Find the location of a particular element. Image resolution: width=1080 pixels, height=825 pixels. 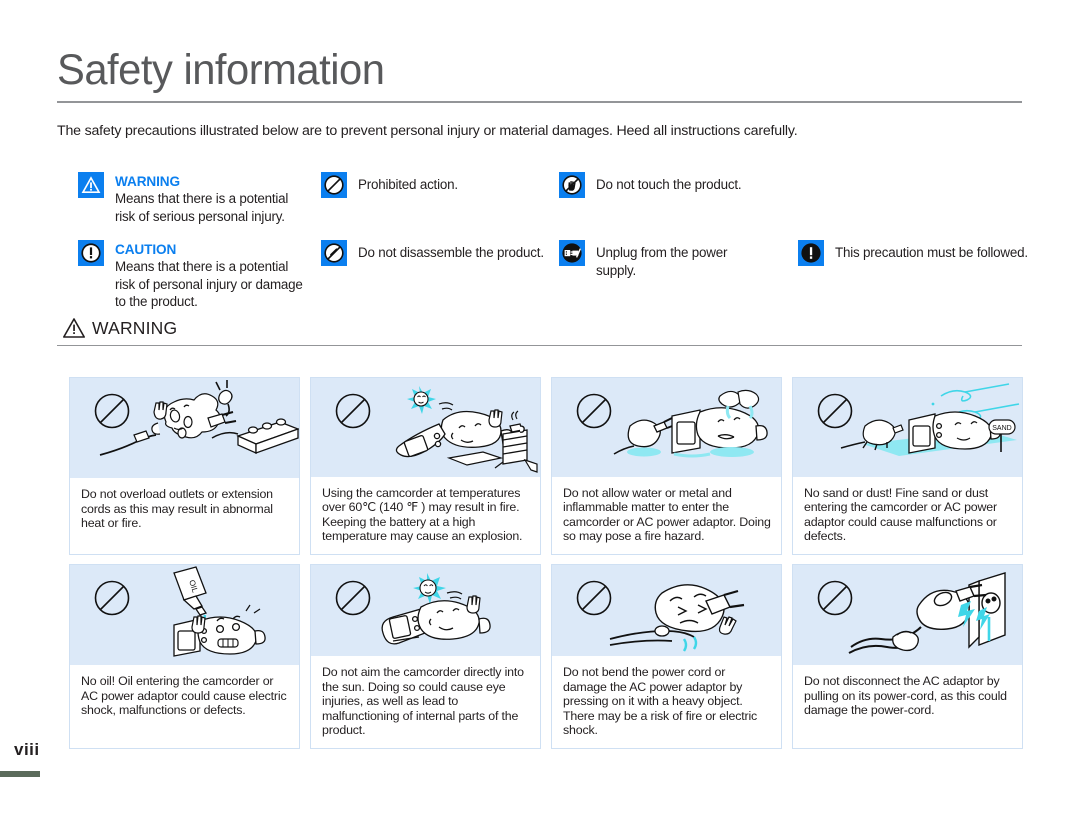

legend-text-block: Do not touch the product. is located at coordinates (682, 183).